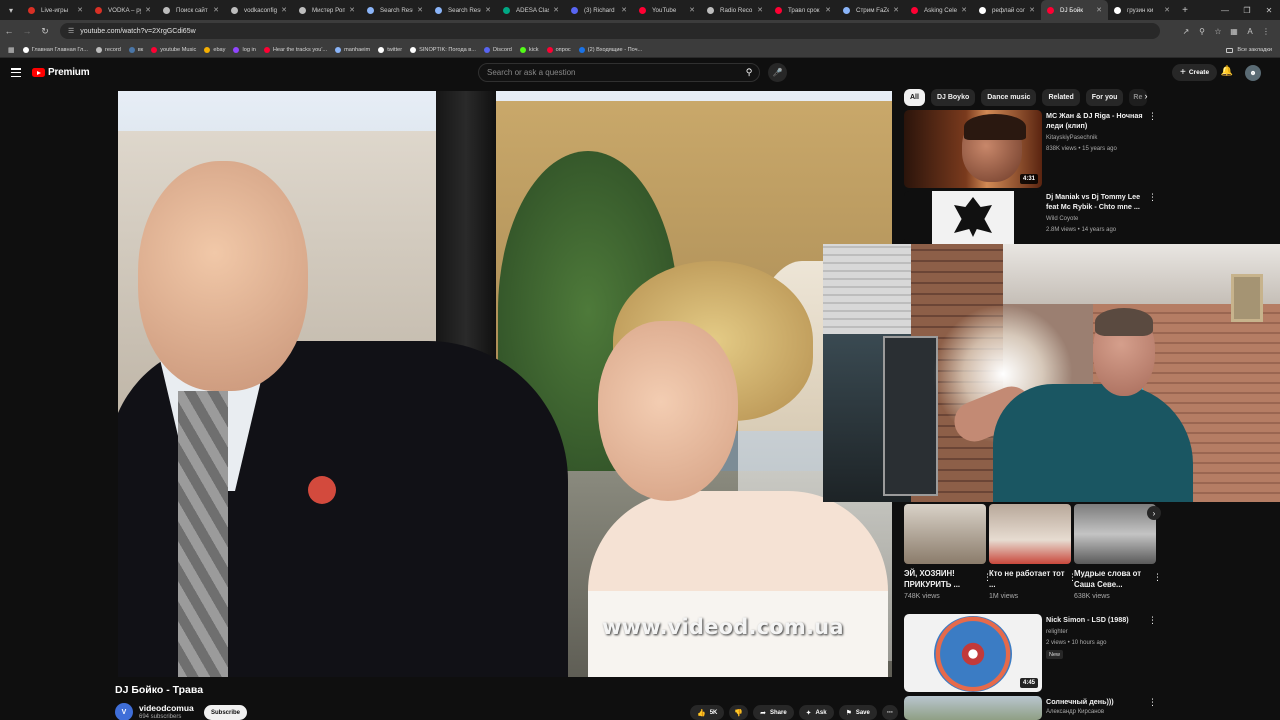 Image resolution: width=1280 pixels, height=720 pixels. Describe the element at coordinates (914, 97) in the screenshot. I see `filter-chip: All` at that location.